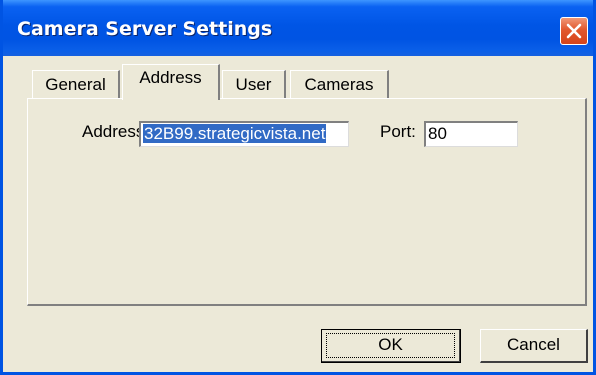 The width and height of the screenshot is (596, 375). Describe the element at coordinates (534, 346) in the screenshot. I see `cancel-button: Cancel` at that location.